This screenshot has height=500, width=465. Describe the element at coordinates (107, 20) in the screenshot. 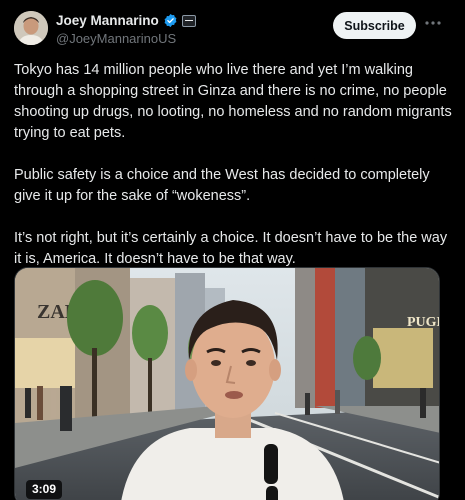

I see `author-name: Joey Mannarino` at that location.